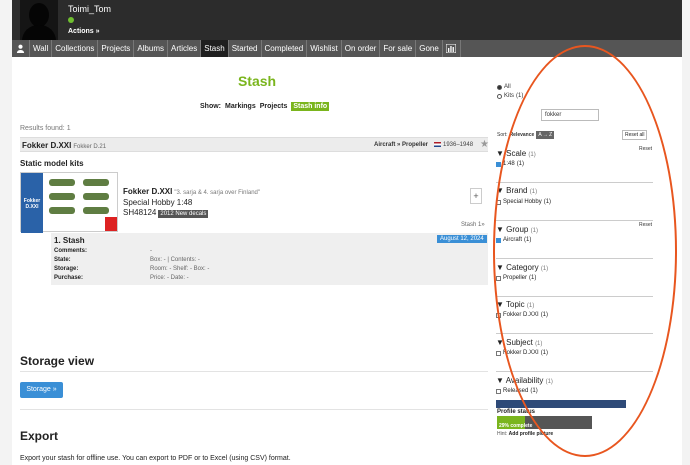  Describe the element at coordinates (310, 106) in the screenshot. I see `show-stash-info-button: Stash info` at that location.